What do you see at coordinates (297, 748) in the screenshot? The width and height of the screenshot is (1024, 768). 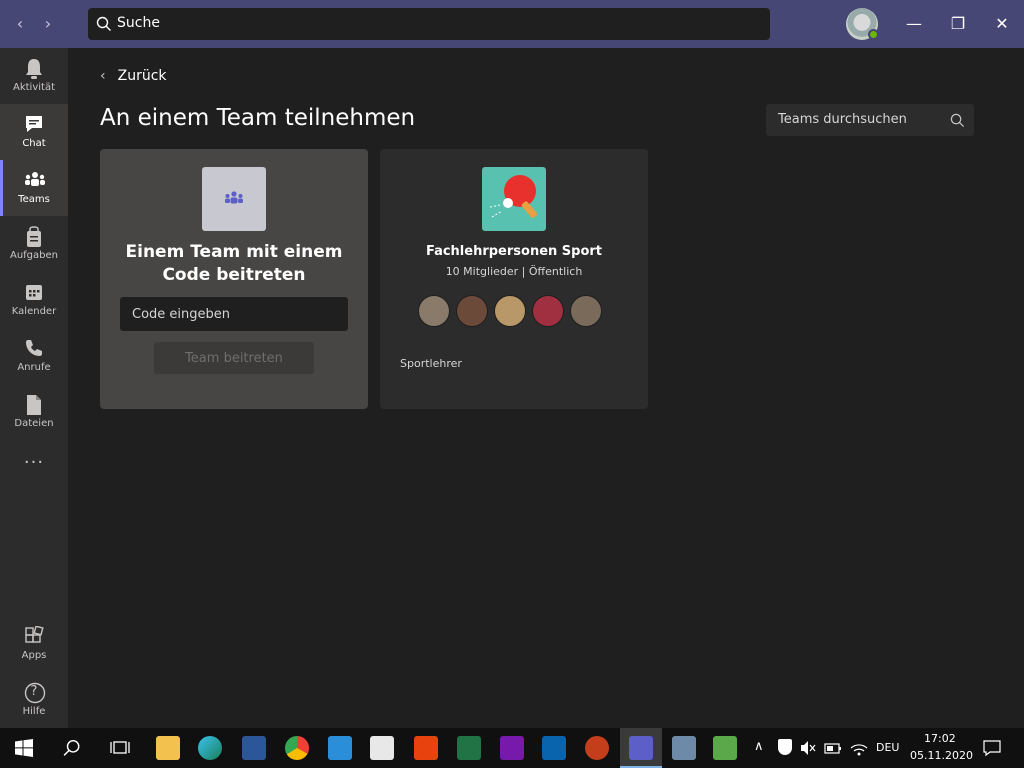 I see `chrome-icon` at bounding box center [297, 748].